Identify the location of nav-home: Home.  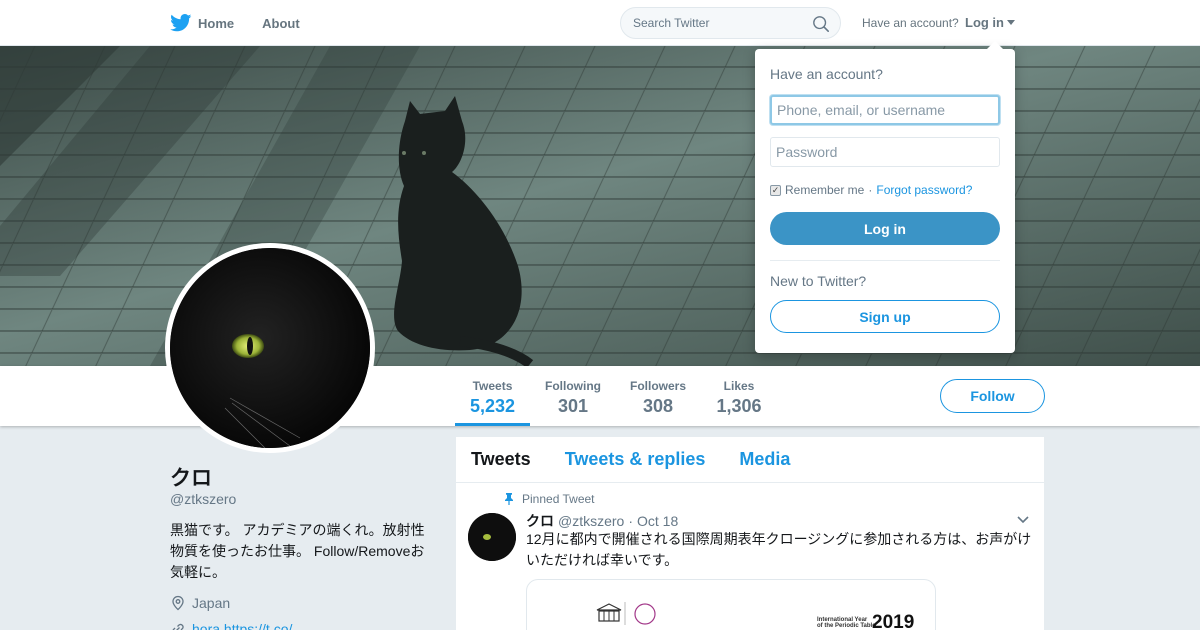
(202, 23).